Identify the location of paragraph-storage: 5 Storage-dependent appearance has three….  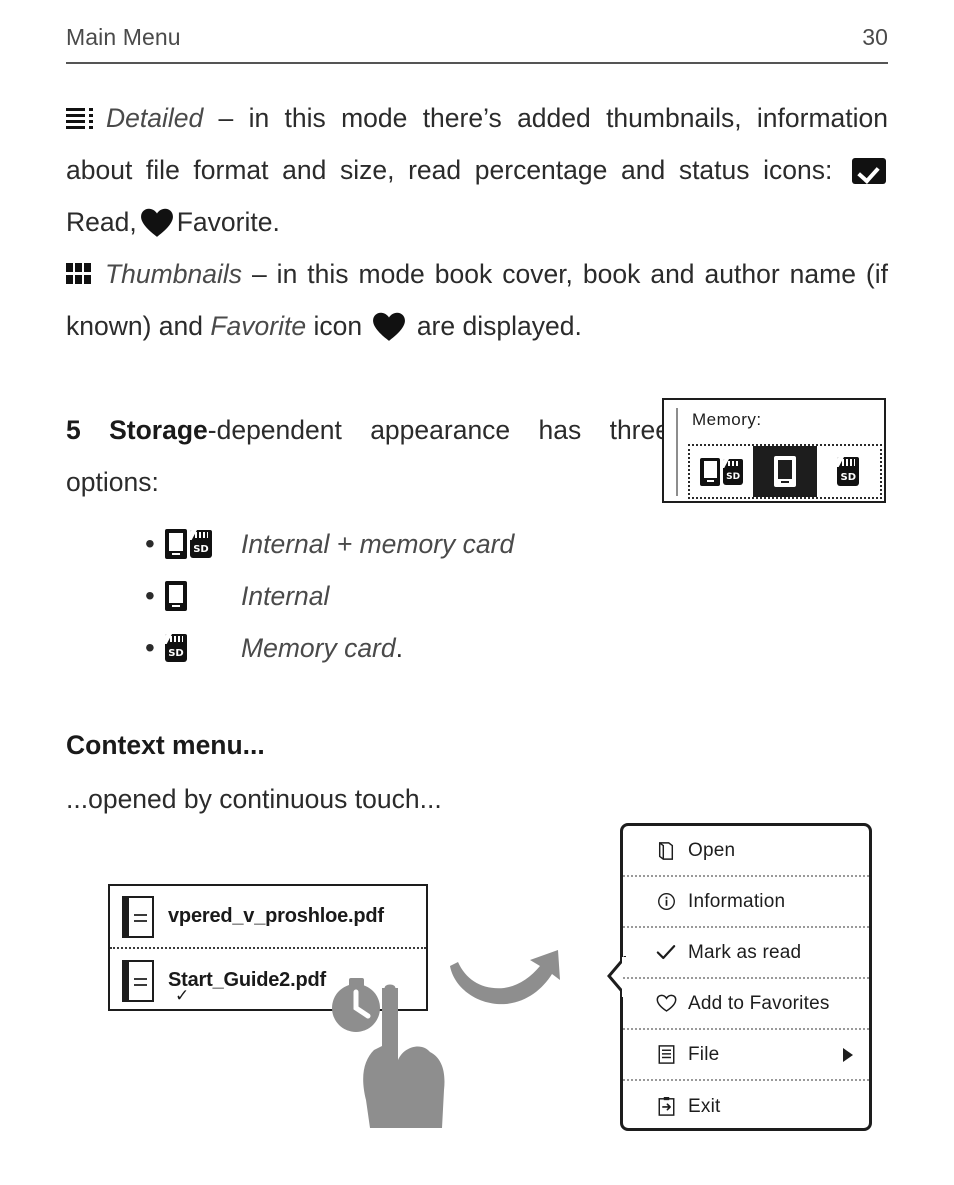
(368, 456).